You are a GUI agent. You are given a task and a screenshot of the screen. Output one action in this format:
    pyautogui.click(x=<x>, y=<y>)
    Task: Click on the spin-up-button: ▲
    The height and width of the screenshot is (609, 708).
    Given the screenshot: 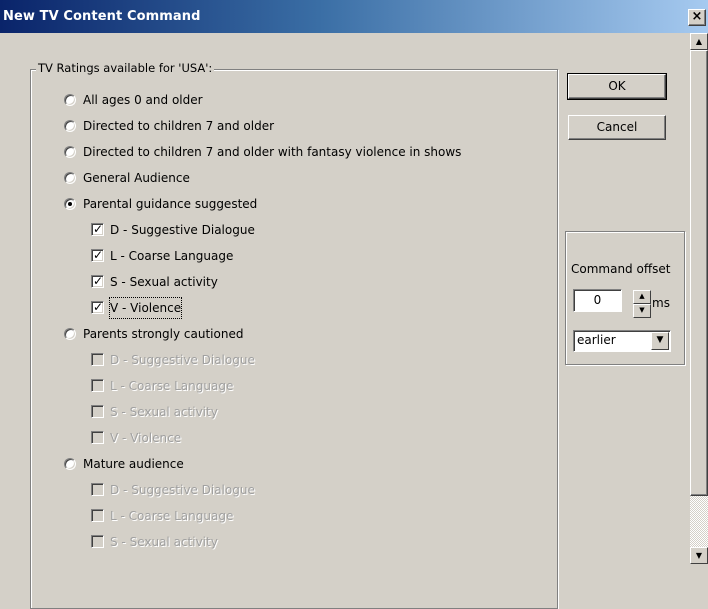 What is the action you would take?
    pyautogui.click(x=642, y=297)
    